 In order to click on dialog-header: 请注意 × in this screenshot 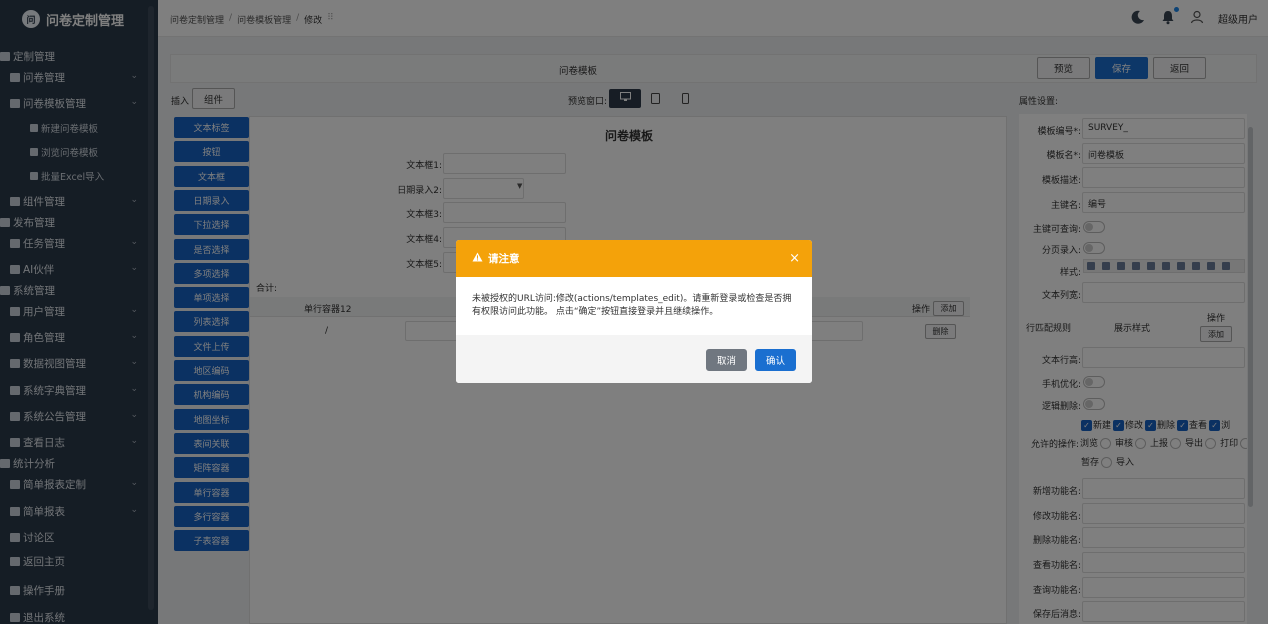, I will do `click(634, 258)`.